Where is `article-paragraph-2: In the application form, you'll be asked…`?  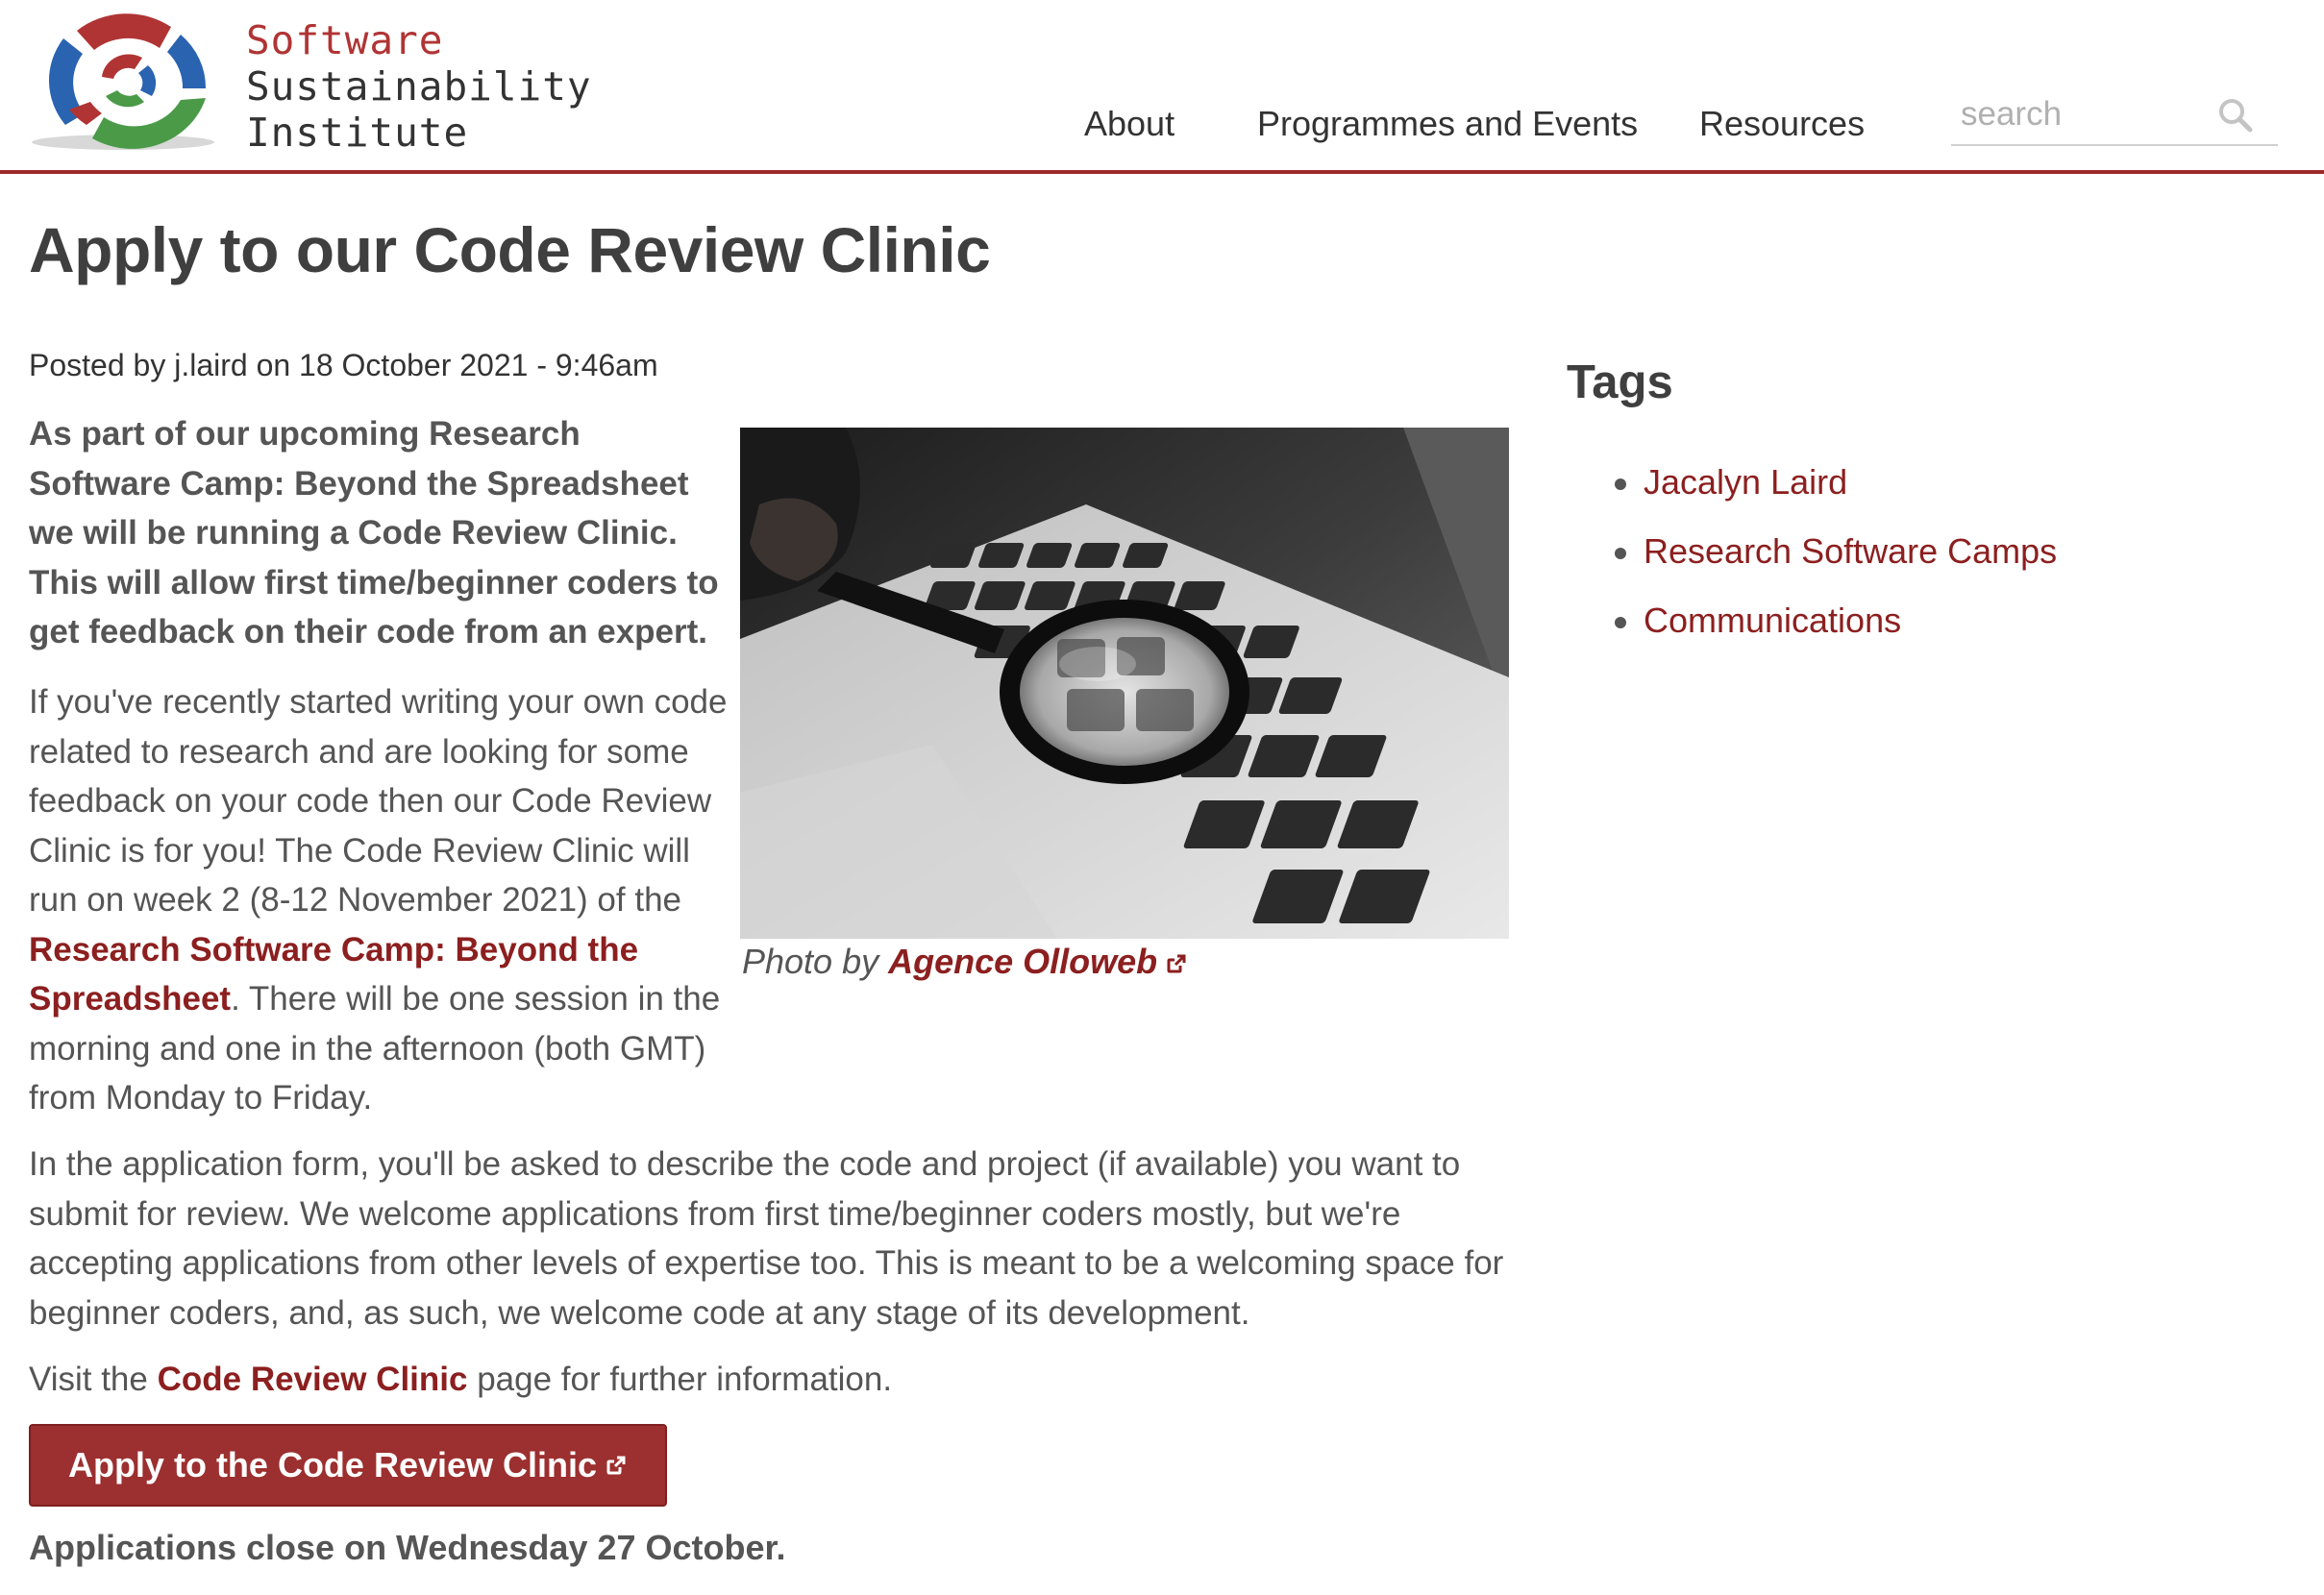
article-paragraph-2: In the application form, you'll be asked… is located at coordinates (766, 1238).